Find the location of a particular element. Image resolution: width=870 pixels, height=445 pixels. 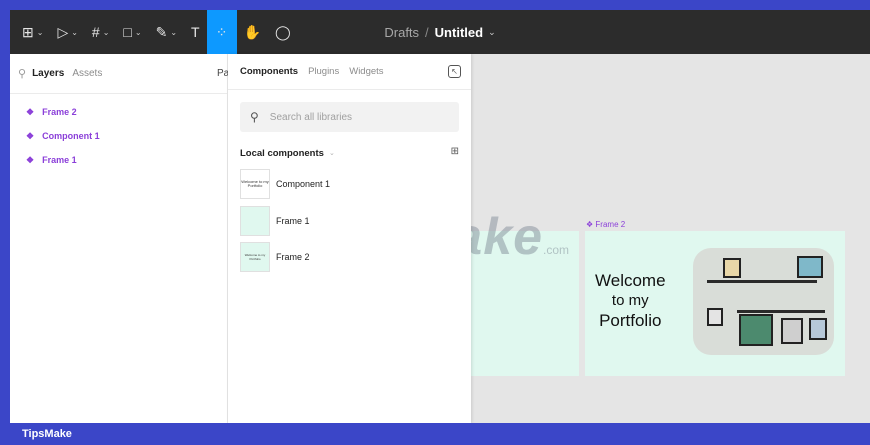

hand-tool-button: ✋ is located at coordinates (252, 32).